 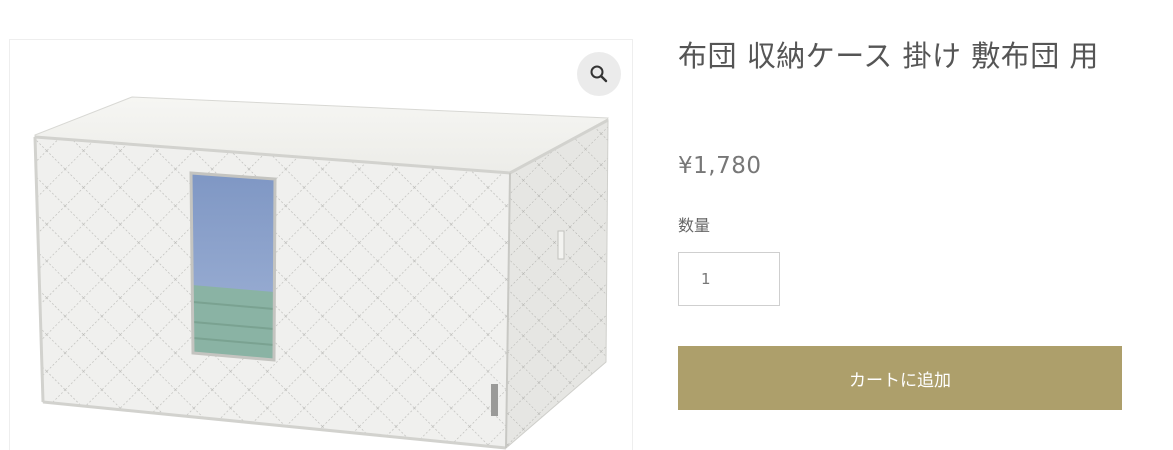 I want to click on magnifier-icon, so click(x=599, y=74).